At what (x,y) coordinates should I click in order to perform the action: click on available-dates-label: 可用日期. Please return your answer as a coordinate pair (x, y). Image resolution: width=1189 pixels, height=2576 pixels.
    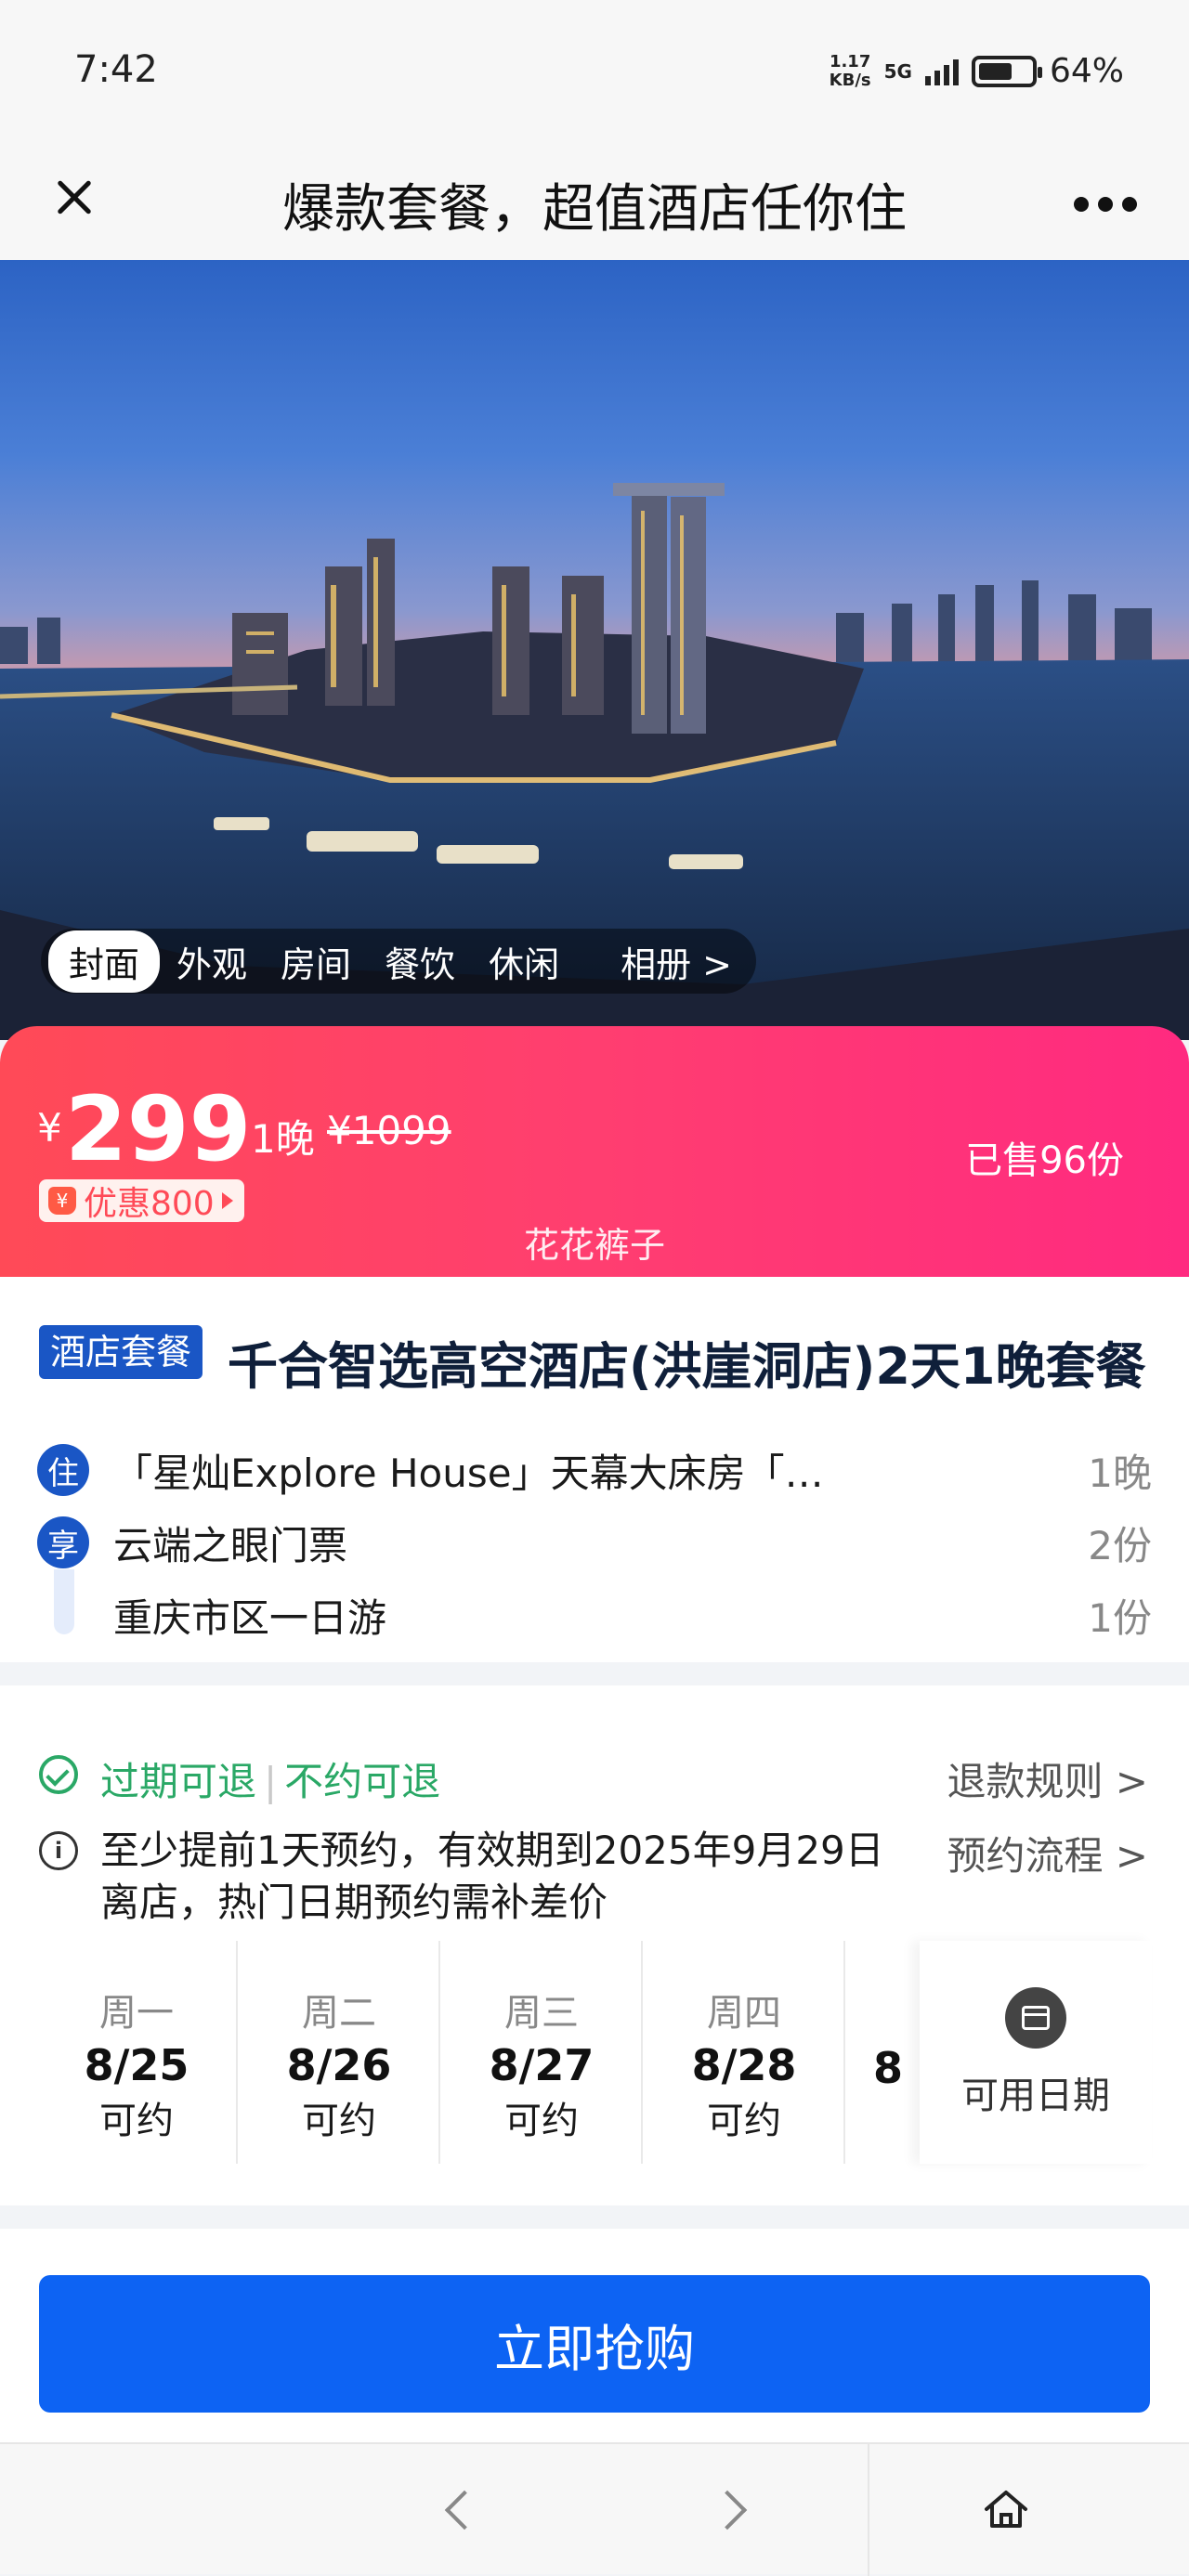
    Looking at the image, I should click on (1036, 2096).